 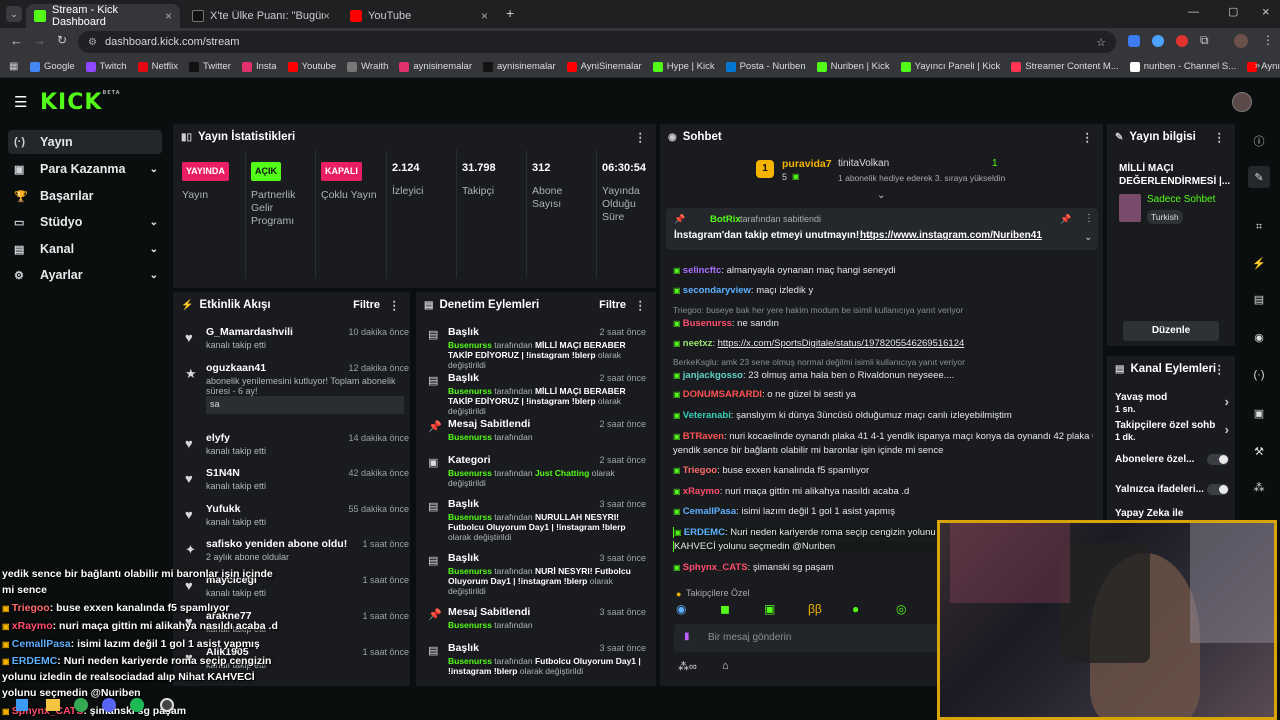 What do you see at coordinates (855, 609) in the screenshot?
I see `emote-icon: ●` at bounding box center [855, 609].